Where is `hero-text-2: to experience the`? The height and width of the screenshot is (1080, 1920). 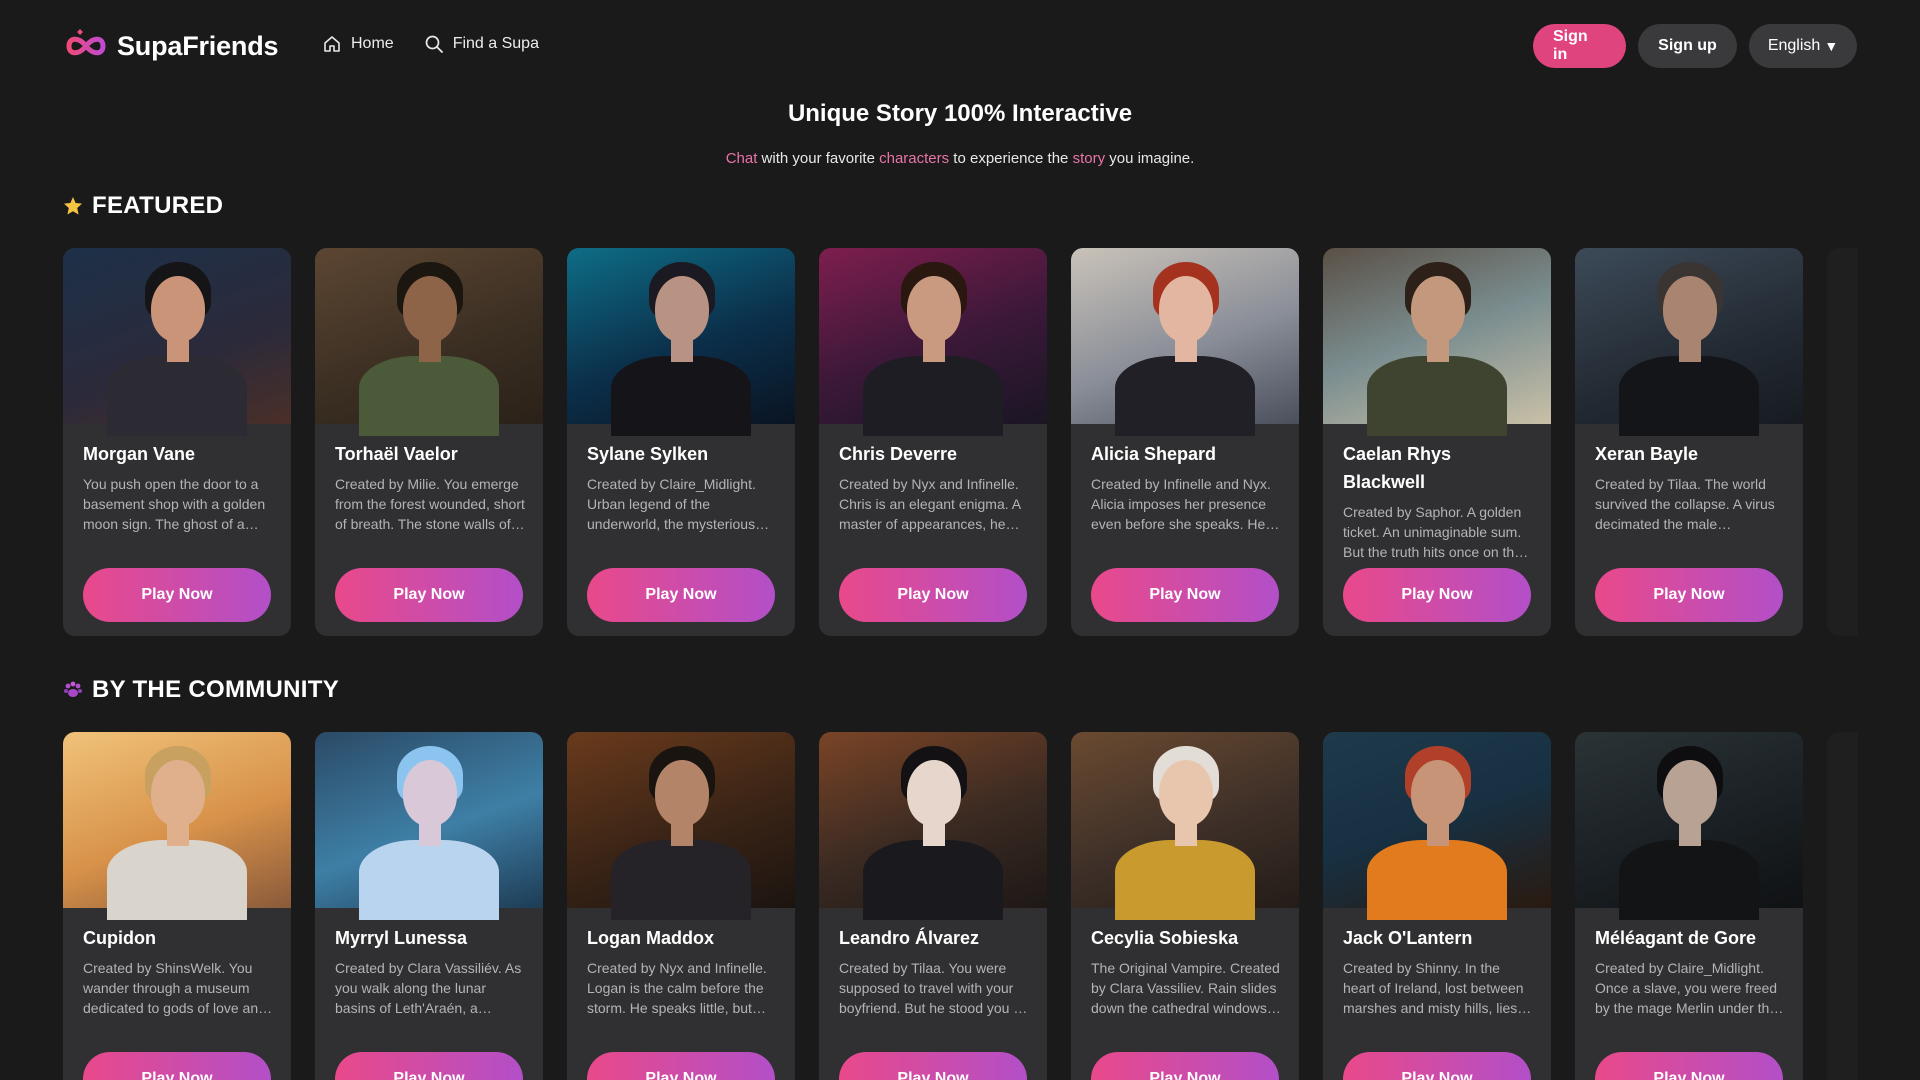
hero-text-2: to experience the is located at coordinates (1011, 158).